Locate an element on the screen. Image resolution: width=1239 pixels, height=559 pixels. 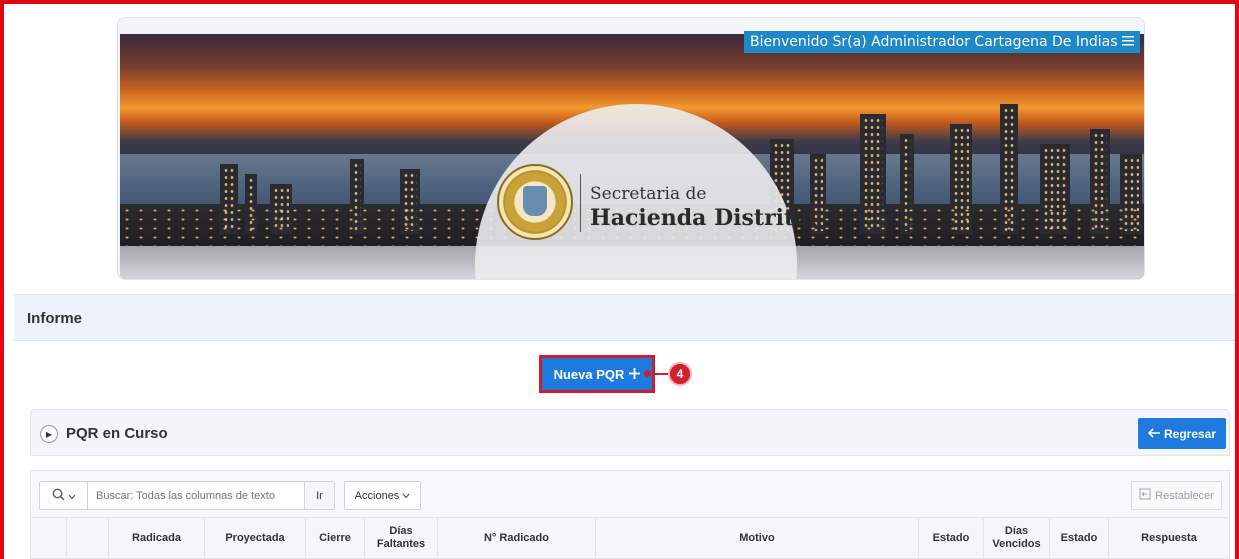
informe-title: Informe is located at coordinates (55, 318).